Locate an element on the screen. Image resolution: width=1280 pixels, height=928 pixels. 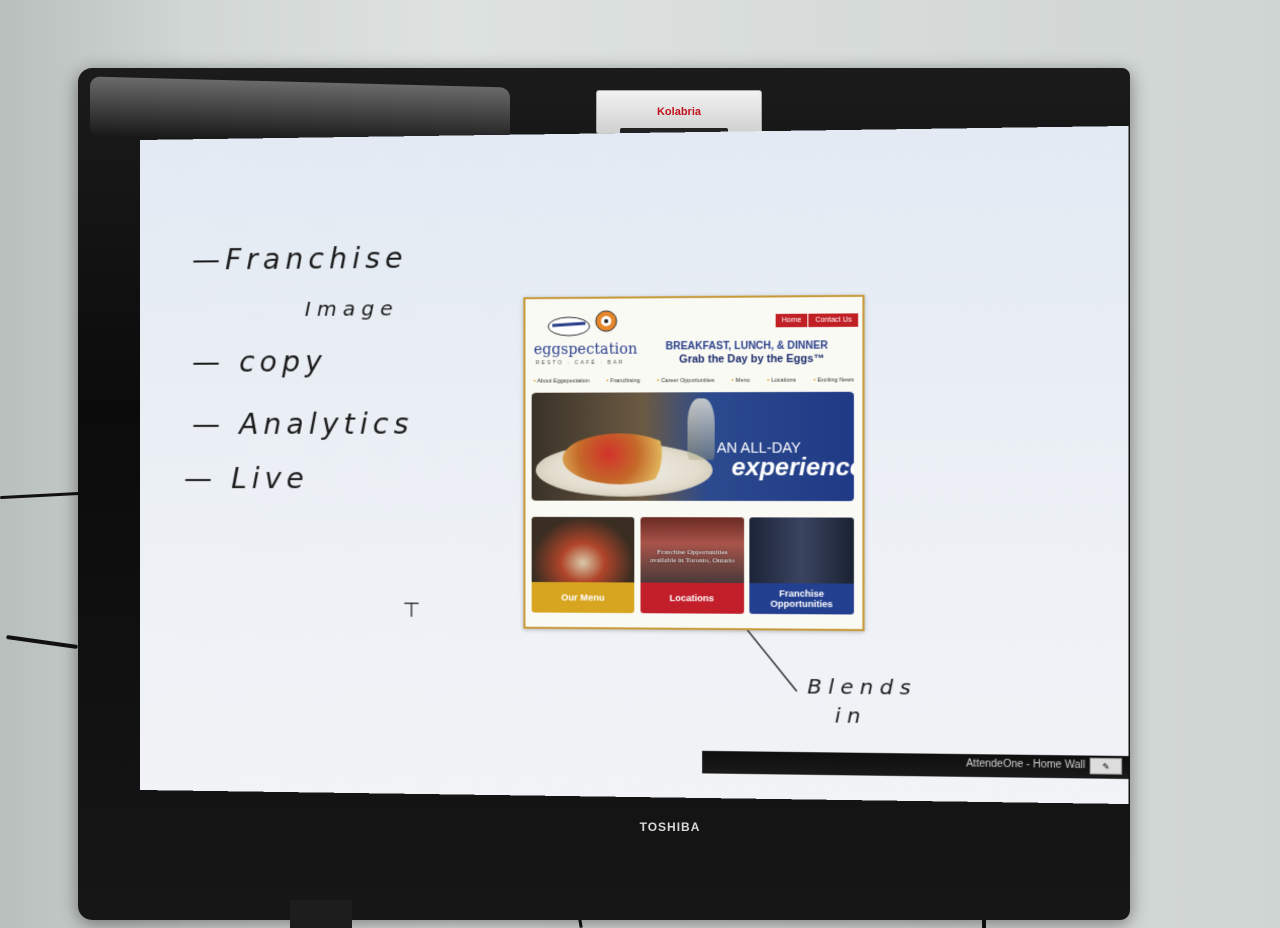
wall-title: AttendeOne - Home Wall is located at coordinates (1026, 765).